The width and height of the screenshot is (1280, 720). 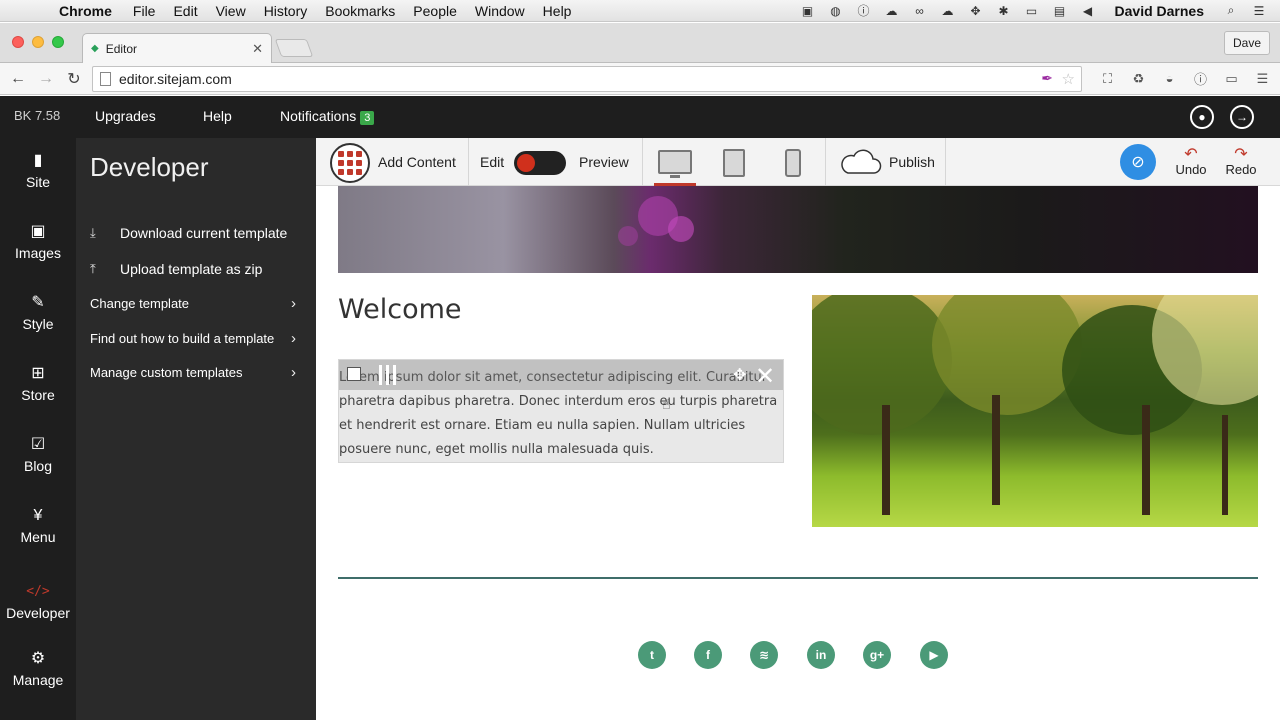 What do you see at coordinates (708, 655) in the screenshot?
I see `facebook-icon: f` at bounding box center [708, 655].